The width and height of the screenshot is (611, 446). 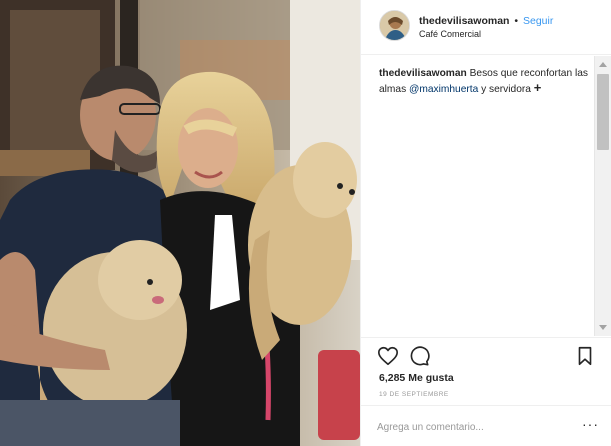 I want to click on comments-scrollbar, so click(x=602, y=196).